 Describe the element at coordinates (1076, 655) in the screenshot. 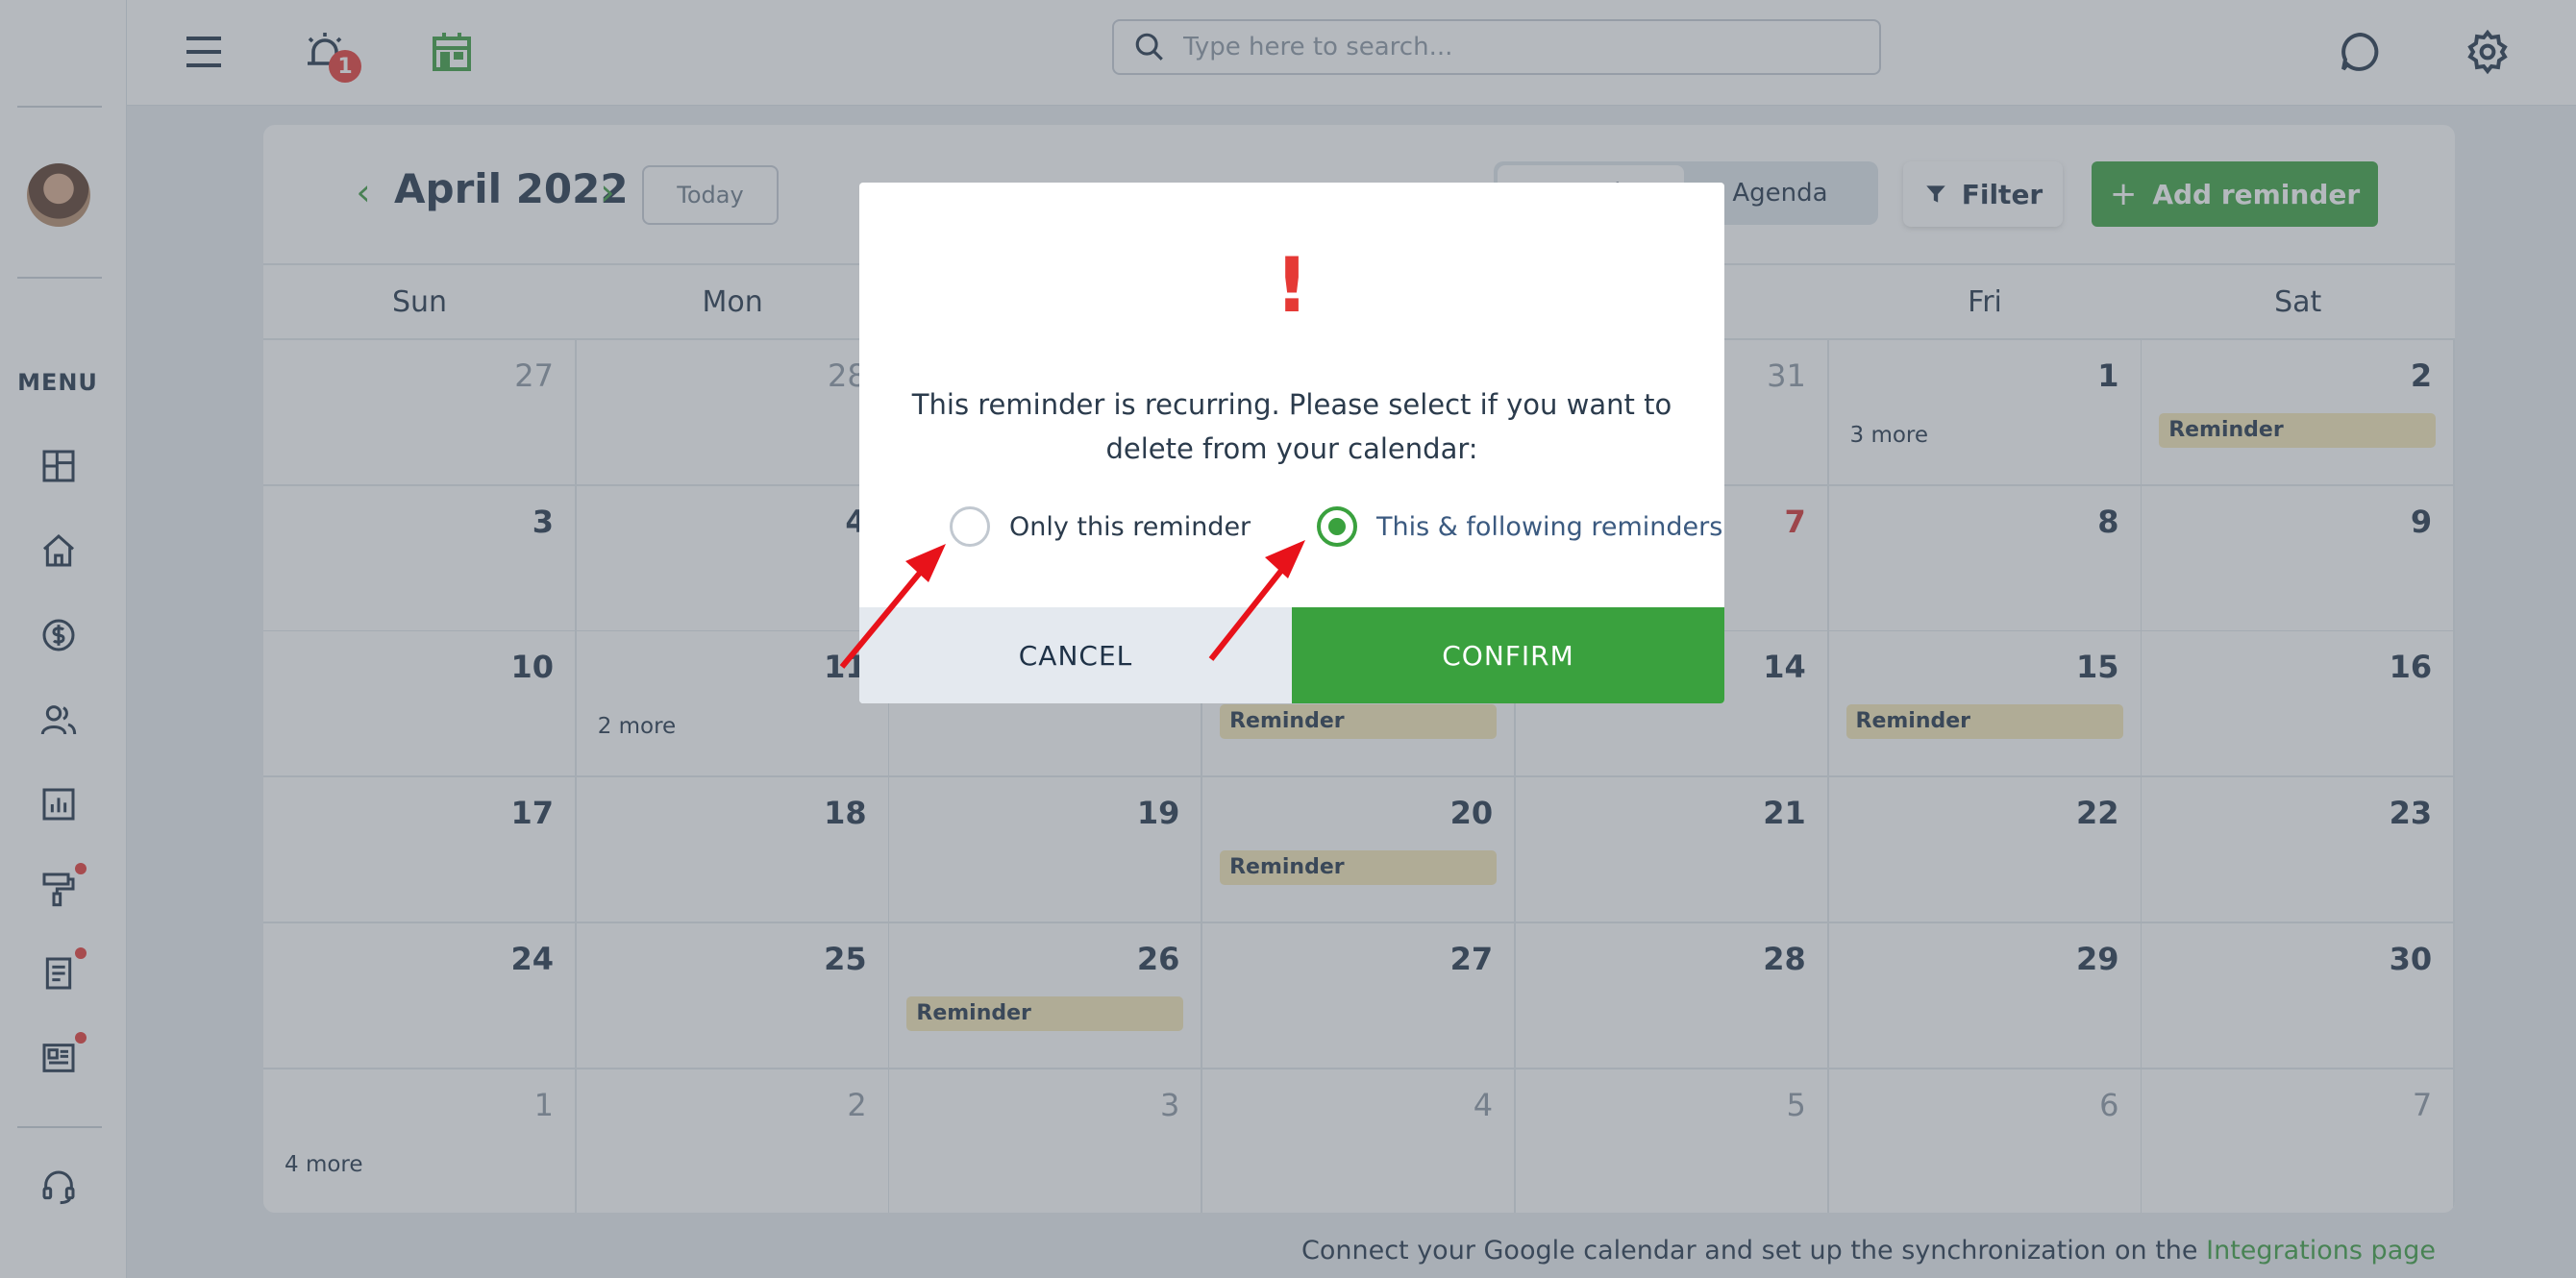

I see `cancel-button: CANCEL` at that location.